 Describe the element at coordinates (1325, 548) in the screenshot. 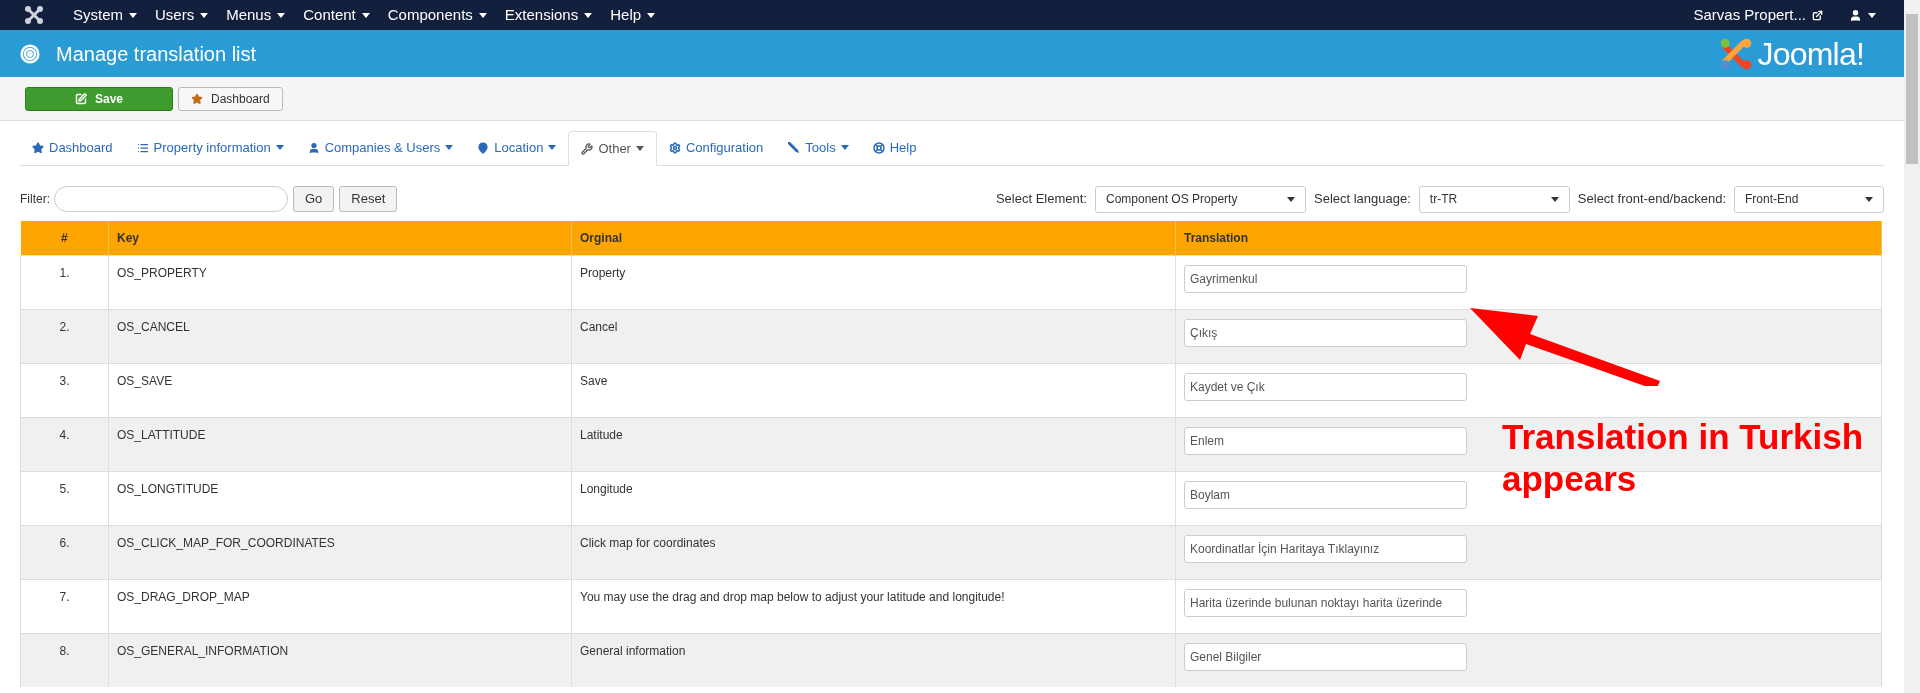

I see `translation-input: Koordinatlar İçin Haritaya Tıklayınız` at that location.